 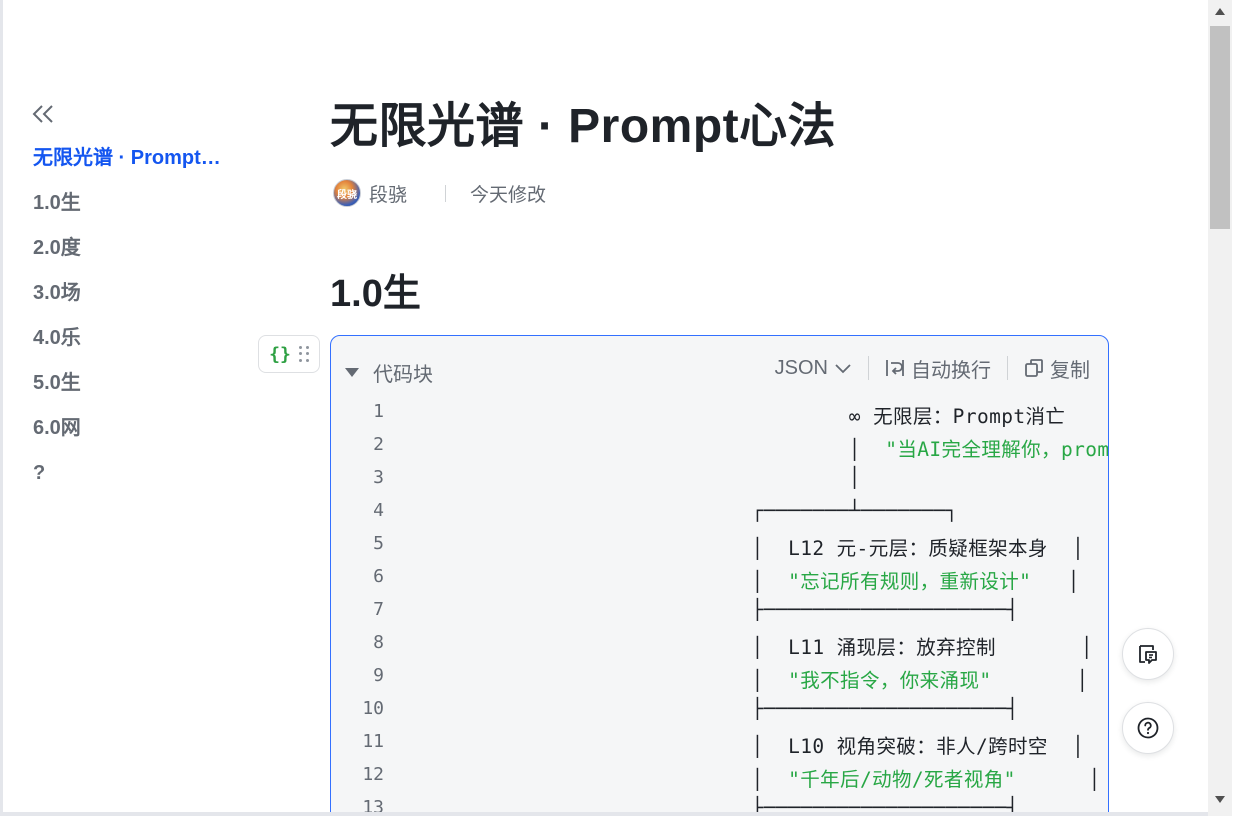 I want to click on line-number: 4, so click(x=378, y=510).